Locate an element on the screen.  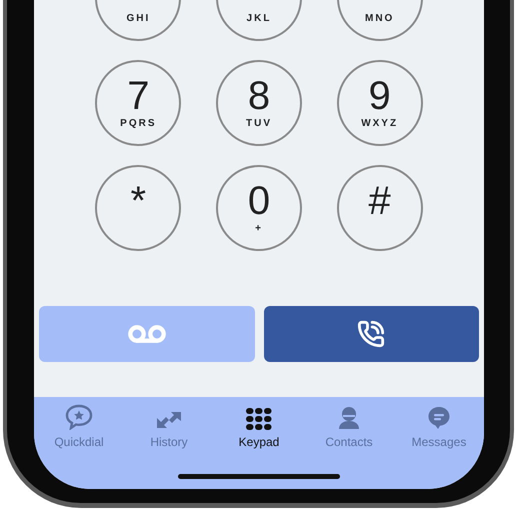
keypad-key: 7 PQRS is located at coordinates (138, 103).